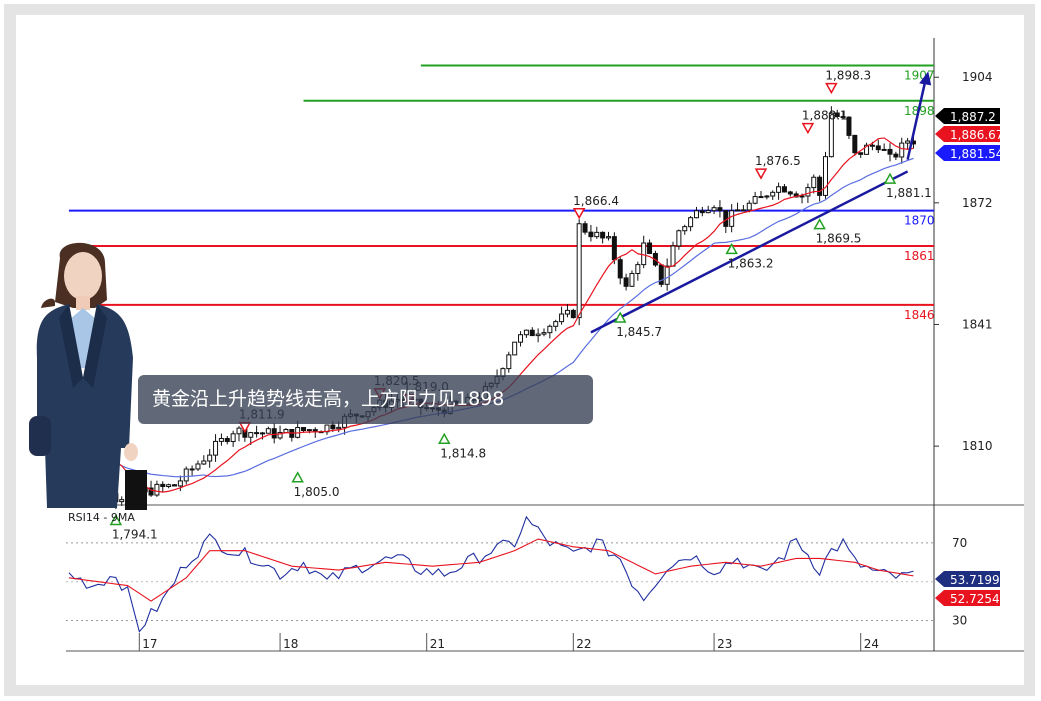  What do you see at coordinates (919, 221) in the screenshot?
I see `level-label: 1870` at bounding box center [919, 221].